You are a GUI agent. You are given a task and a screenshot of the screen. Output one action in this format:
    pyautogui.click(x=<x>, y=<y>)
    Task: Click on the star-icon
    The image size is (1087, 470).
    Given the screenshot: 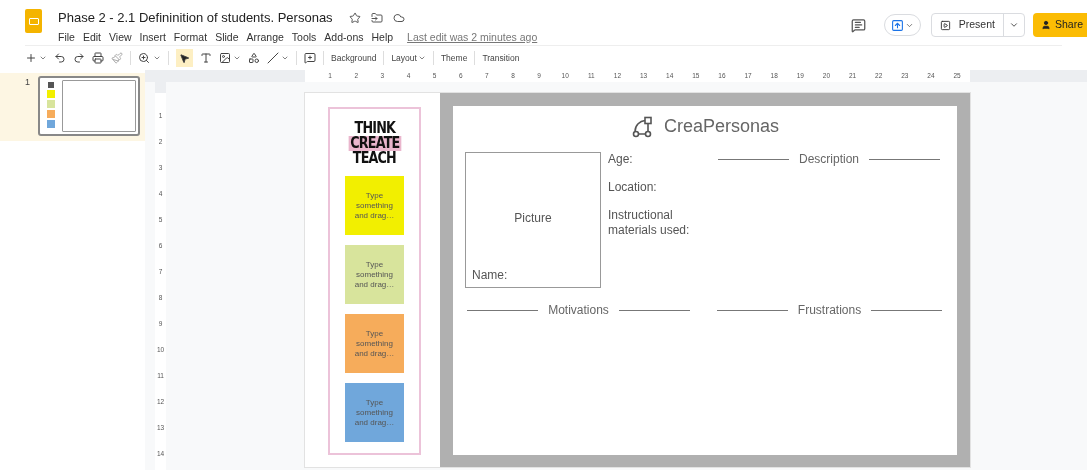 What is the action you would take?
    pyautogui.click(x=354, y=17)
    